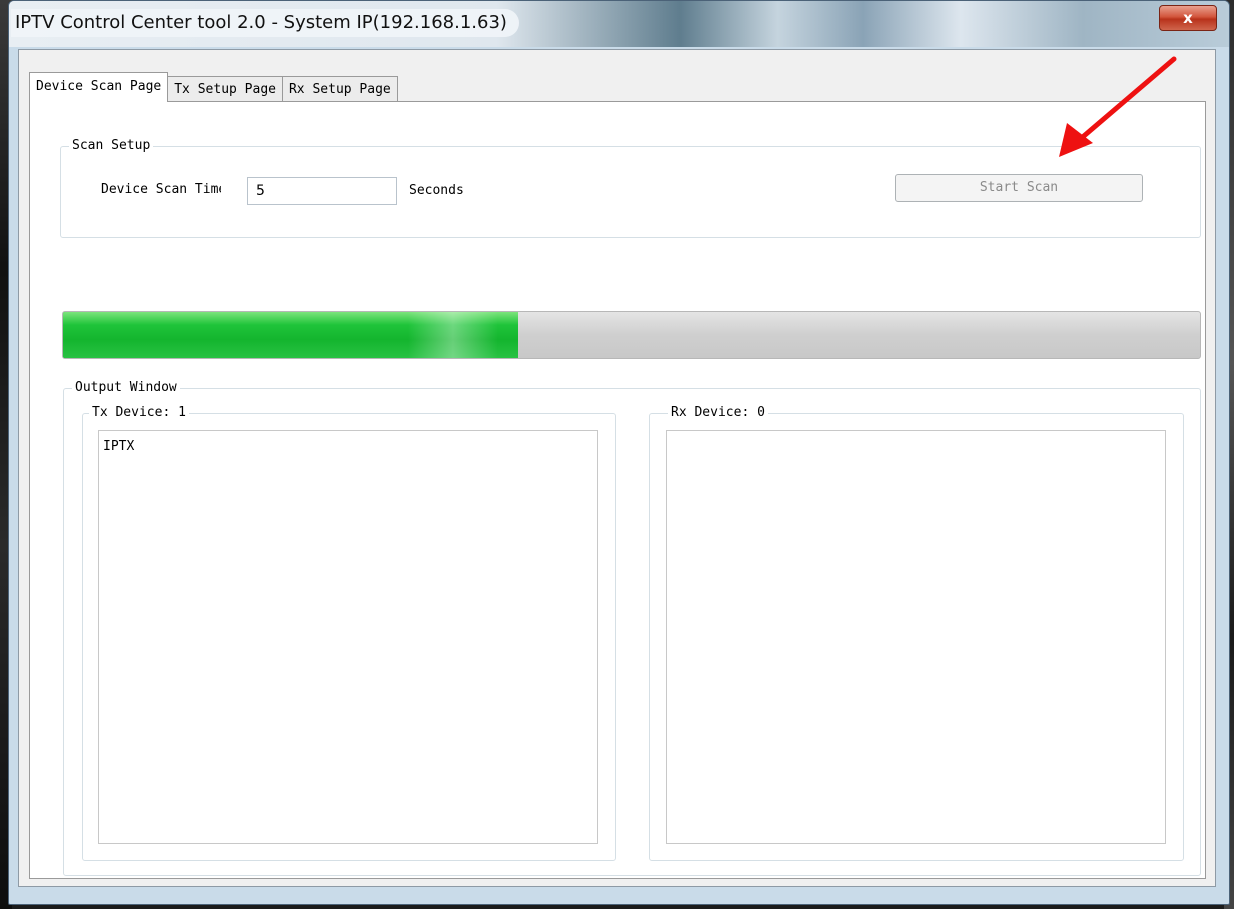 The image size is (1234, 909). Describe the element at coordinates (1188, 18) in the screenshot. I see `close-button: x` at that location.